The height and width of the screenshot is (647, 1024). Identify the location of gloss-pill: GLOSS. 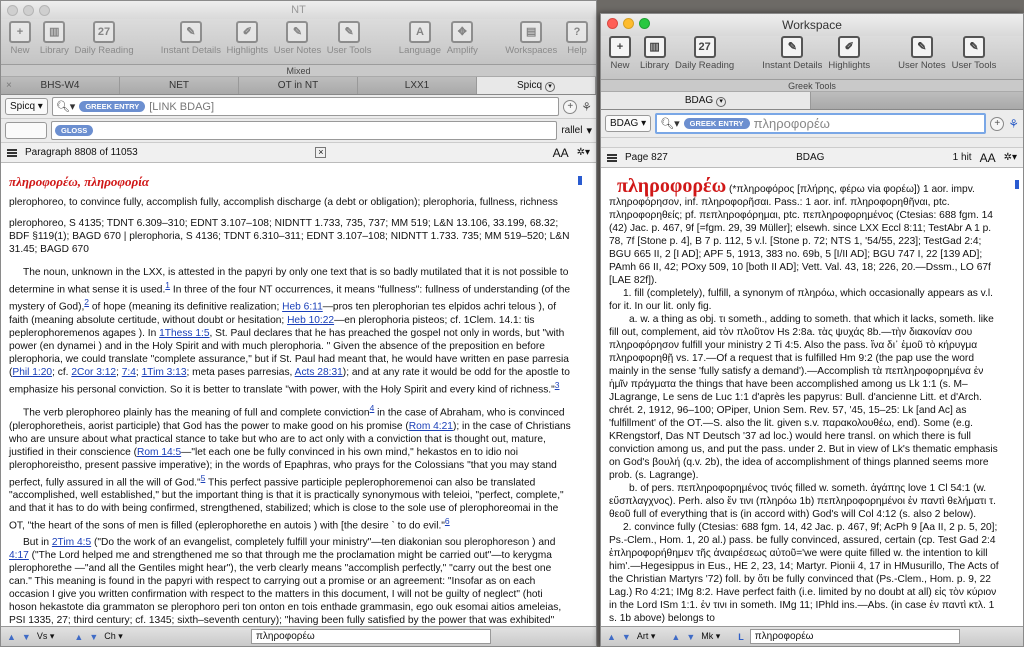
(74, 130).